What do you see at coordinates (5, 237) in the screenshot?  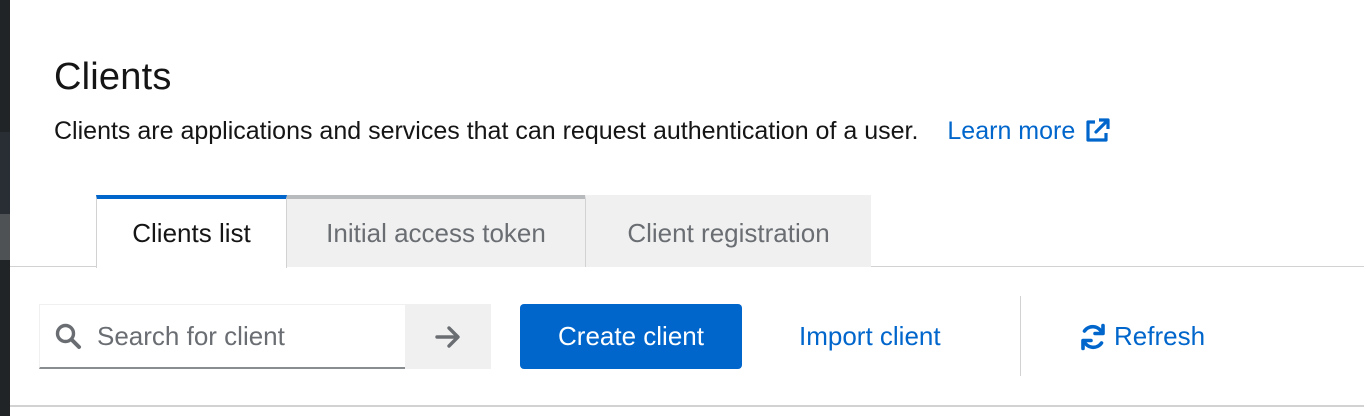 I see `sidebar-edge-segment-active` at bounding box center [5, 237].